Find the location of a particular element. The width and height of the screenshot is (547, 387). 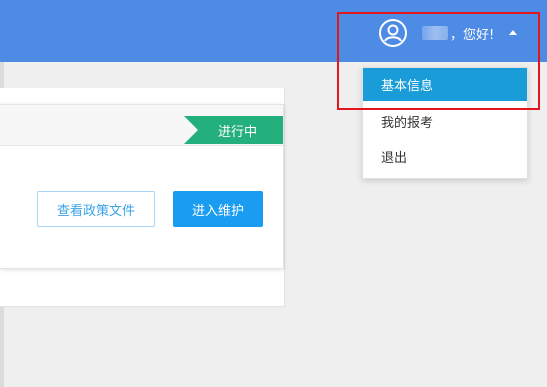

menu-item-my-registrations: 我的报考 is located at coordinates (445, 121).